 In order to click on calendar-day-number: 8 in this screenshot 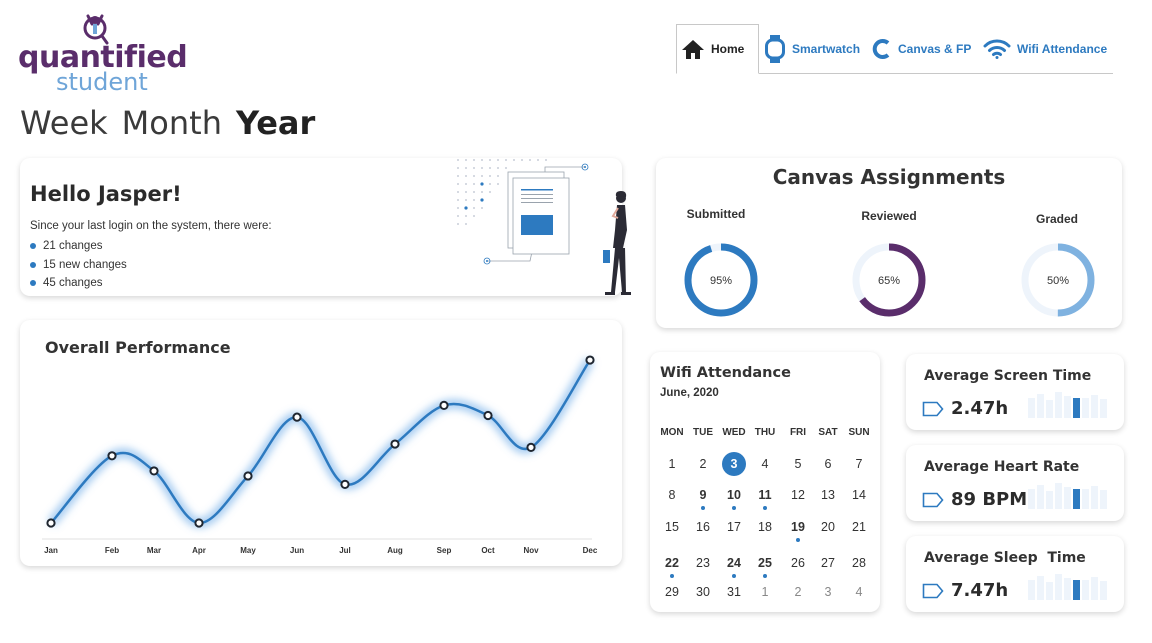, I will do `click(672, 495)`.